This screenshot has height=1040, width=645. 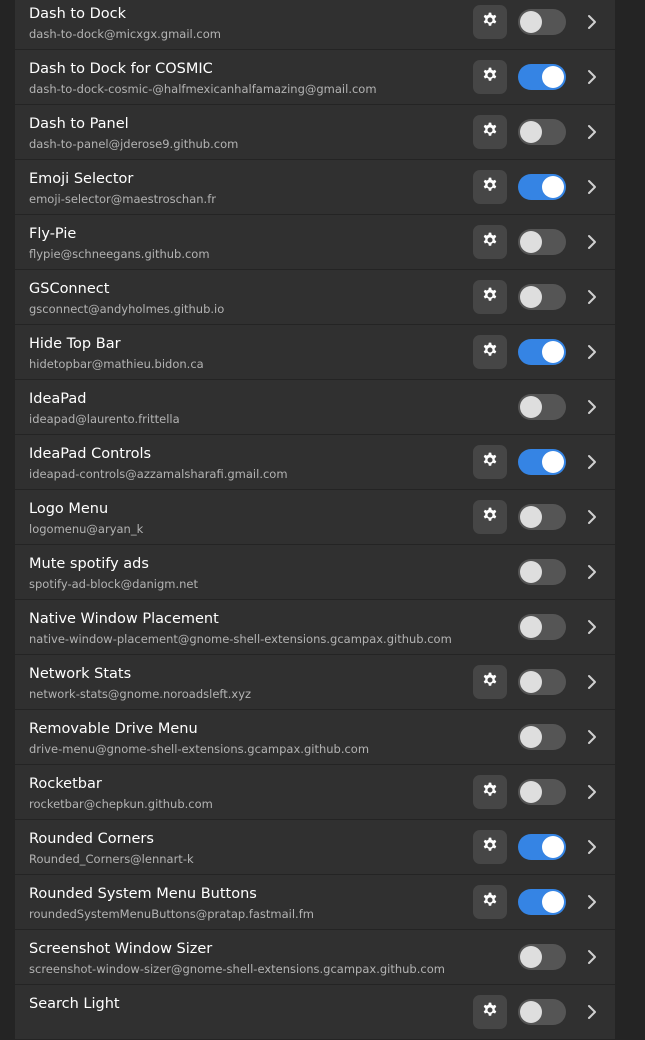 What do you see at coordinates (315, 242) in the screenshot?
I see `extension-row: Fly-Pie flypie@schneegans.github.com` at bounding box center [315, 242].